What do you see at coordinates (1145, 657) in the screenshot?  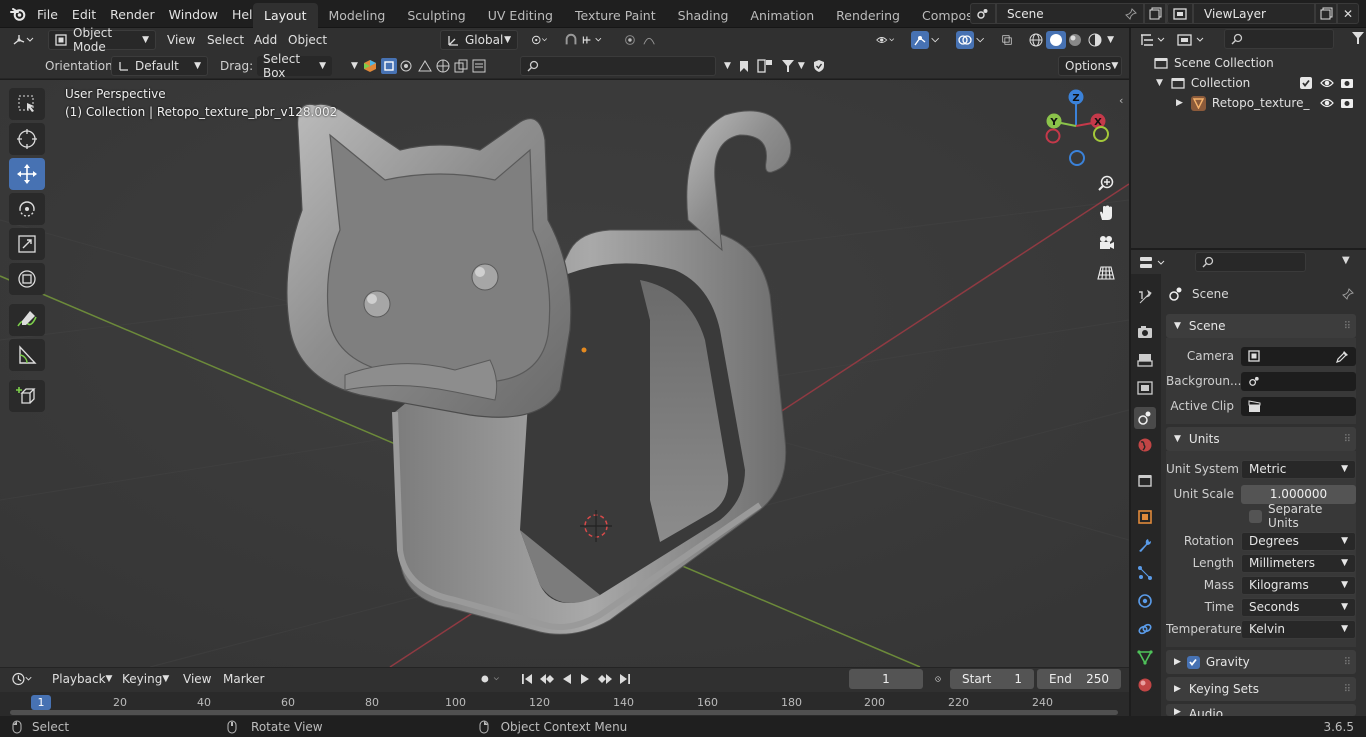 I see `data-tab-icon` at bounding box center [1145, 657].